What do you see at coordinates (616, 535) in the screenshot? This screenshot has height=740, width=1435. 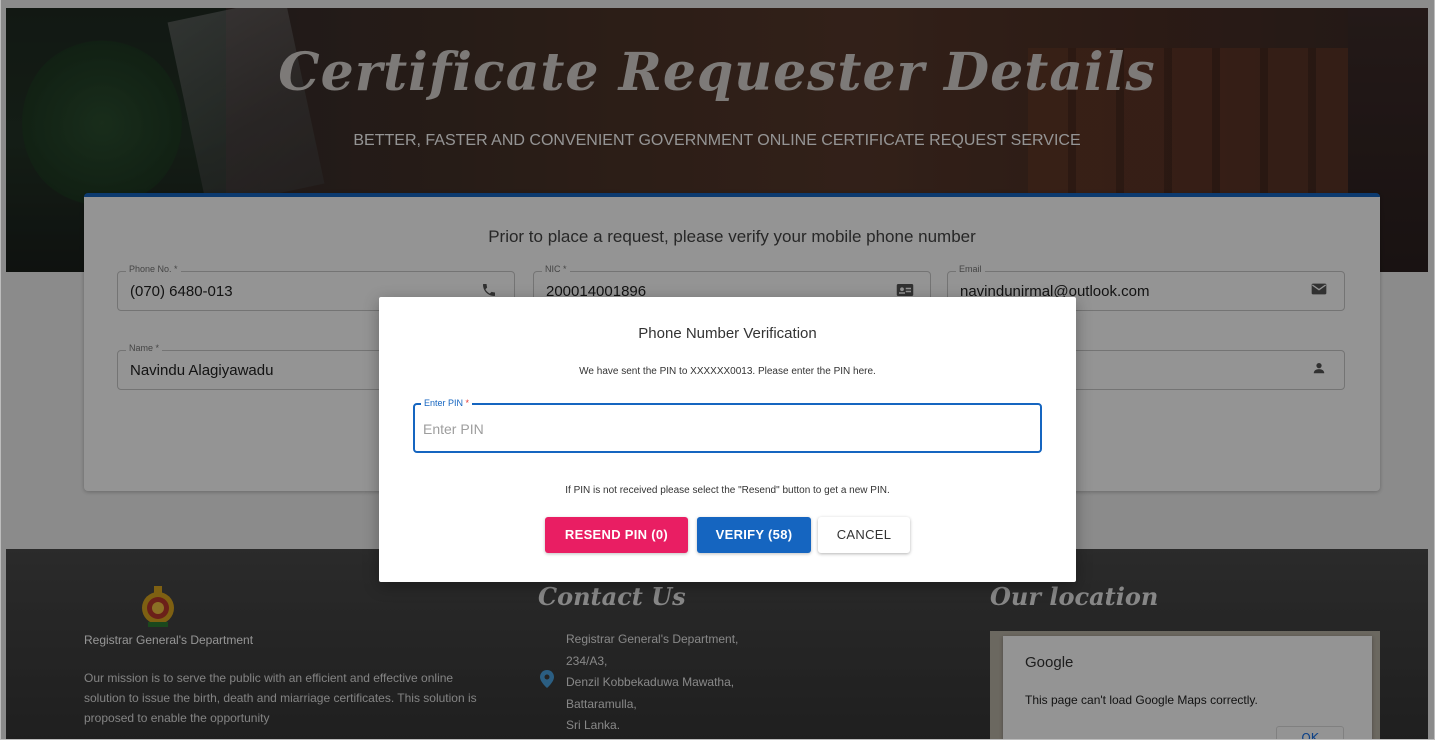 I see `resend-pin-button: RESEND PIN (0)` at bounding box center [616, 535].